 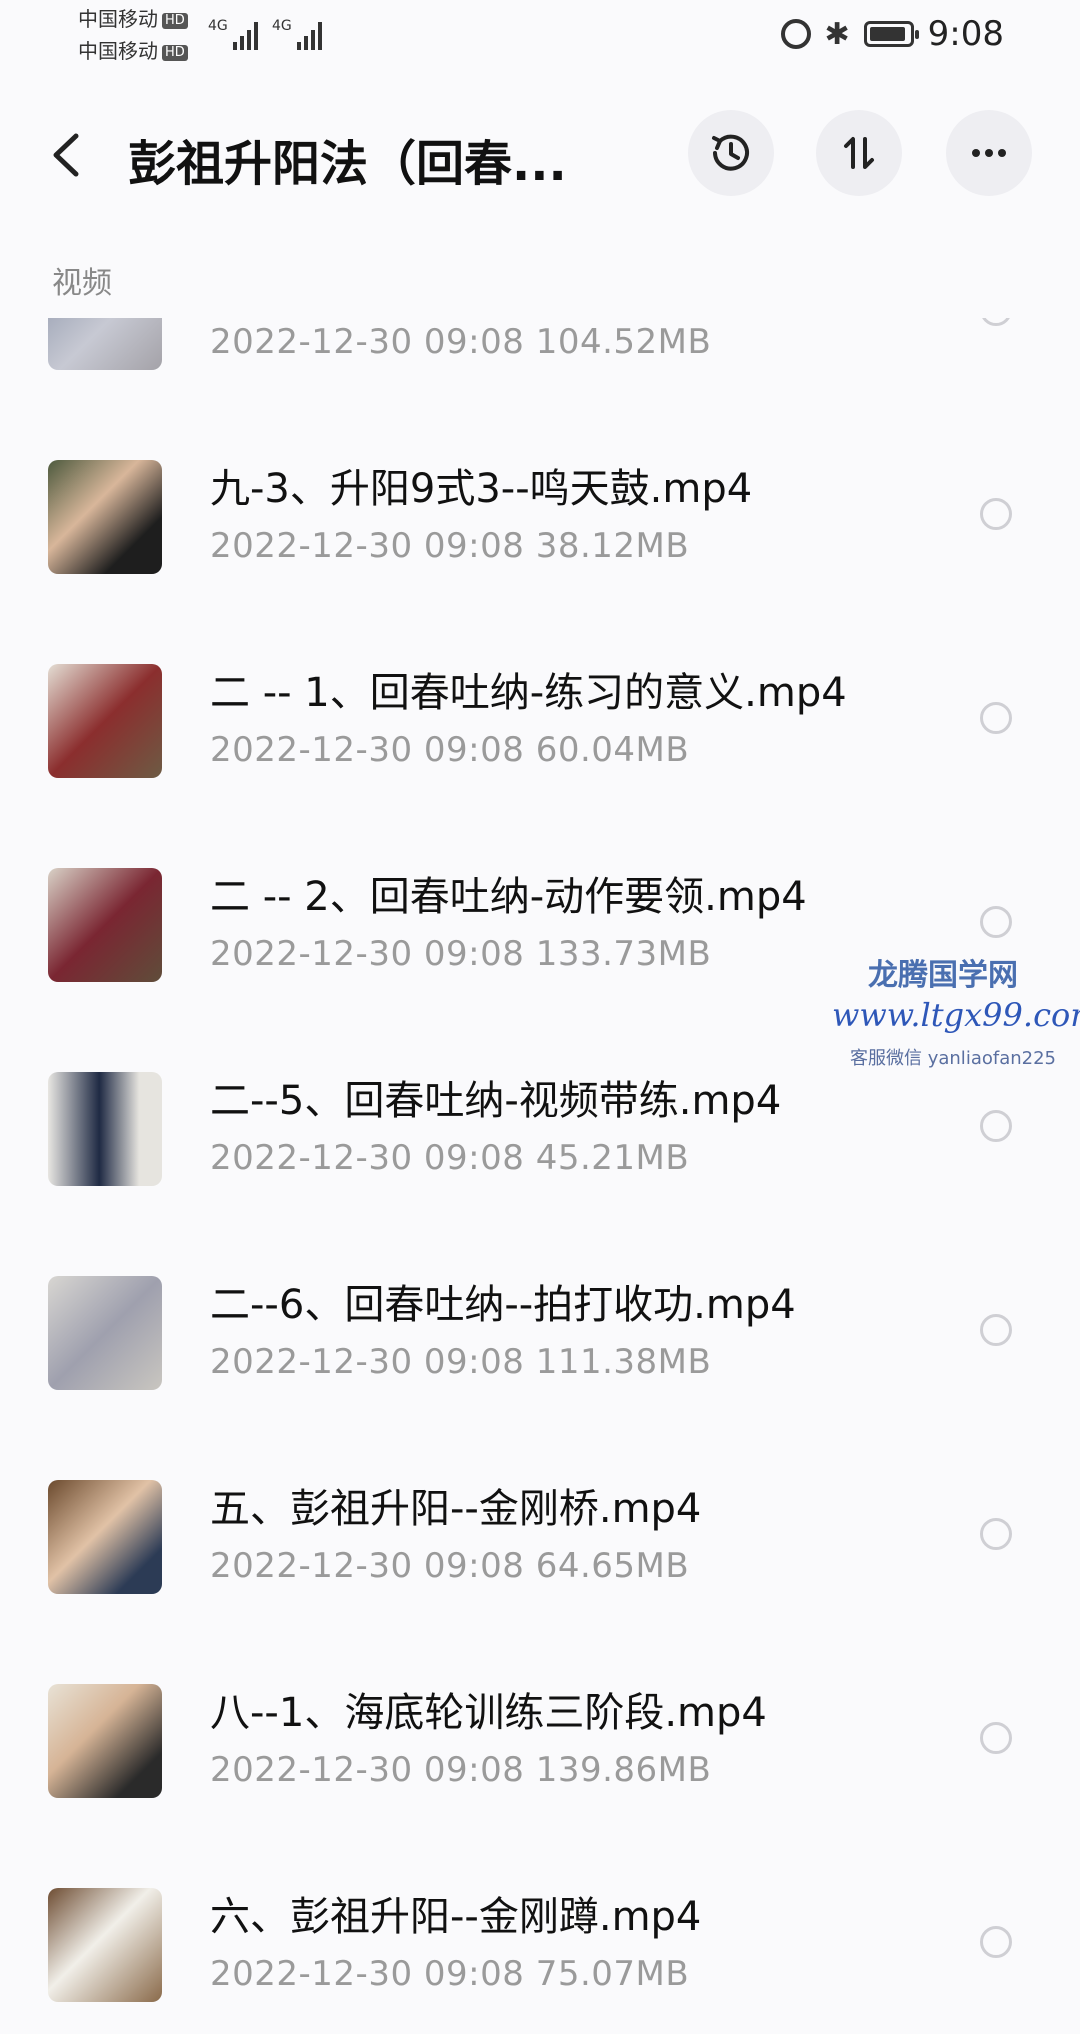 What do you see at coordinates (953, 1058) in the screenshot?
I see `watermark-contact: 客服微信 yanliaofan225` at bounding box center [953, 1058].